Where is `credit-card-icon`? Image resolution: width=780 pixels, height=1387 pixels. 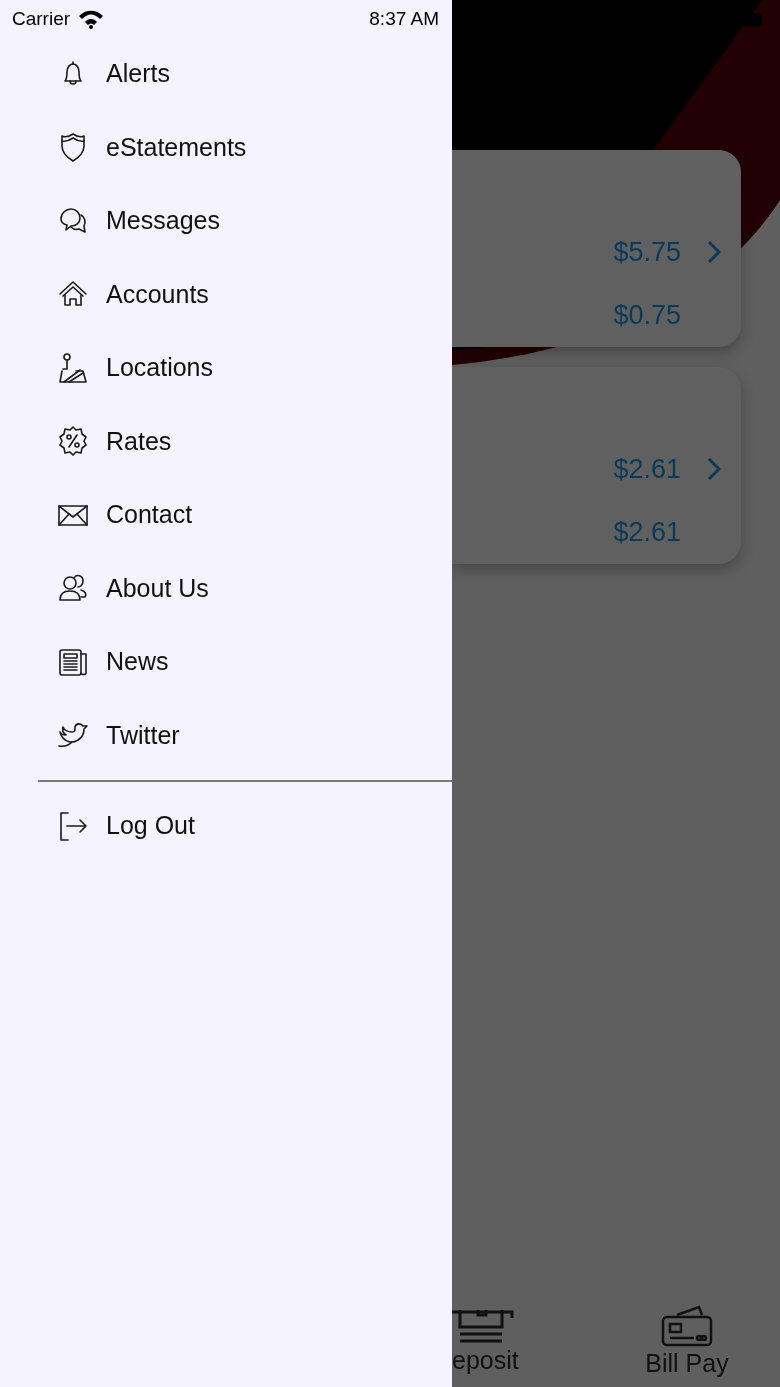
credit-card-icon is located at coordinates (687, 1326).